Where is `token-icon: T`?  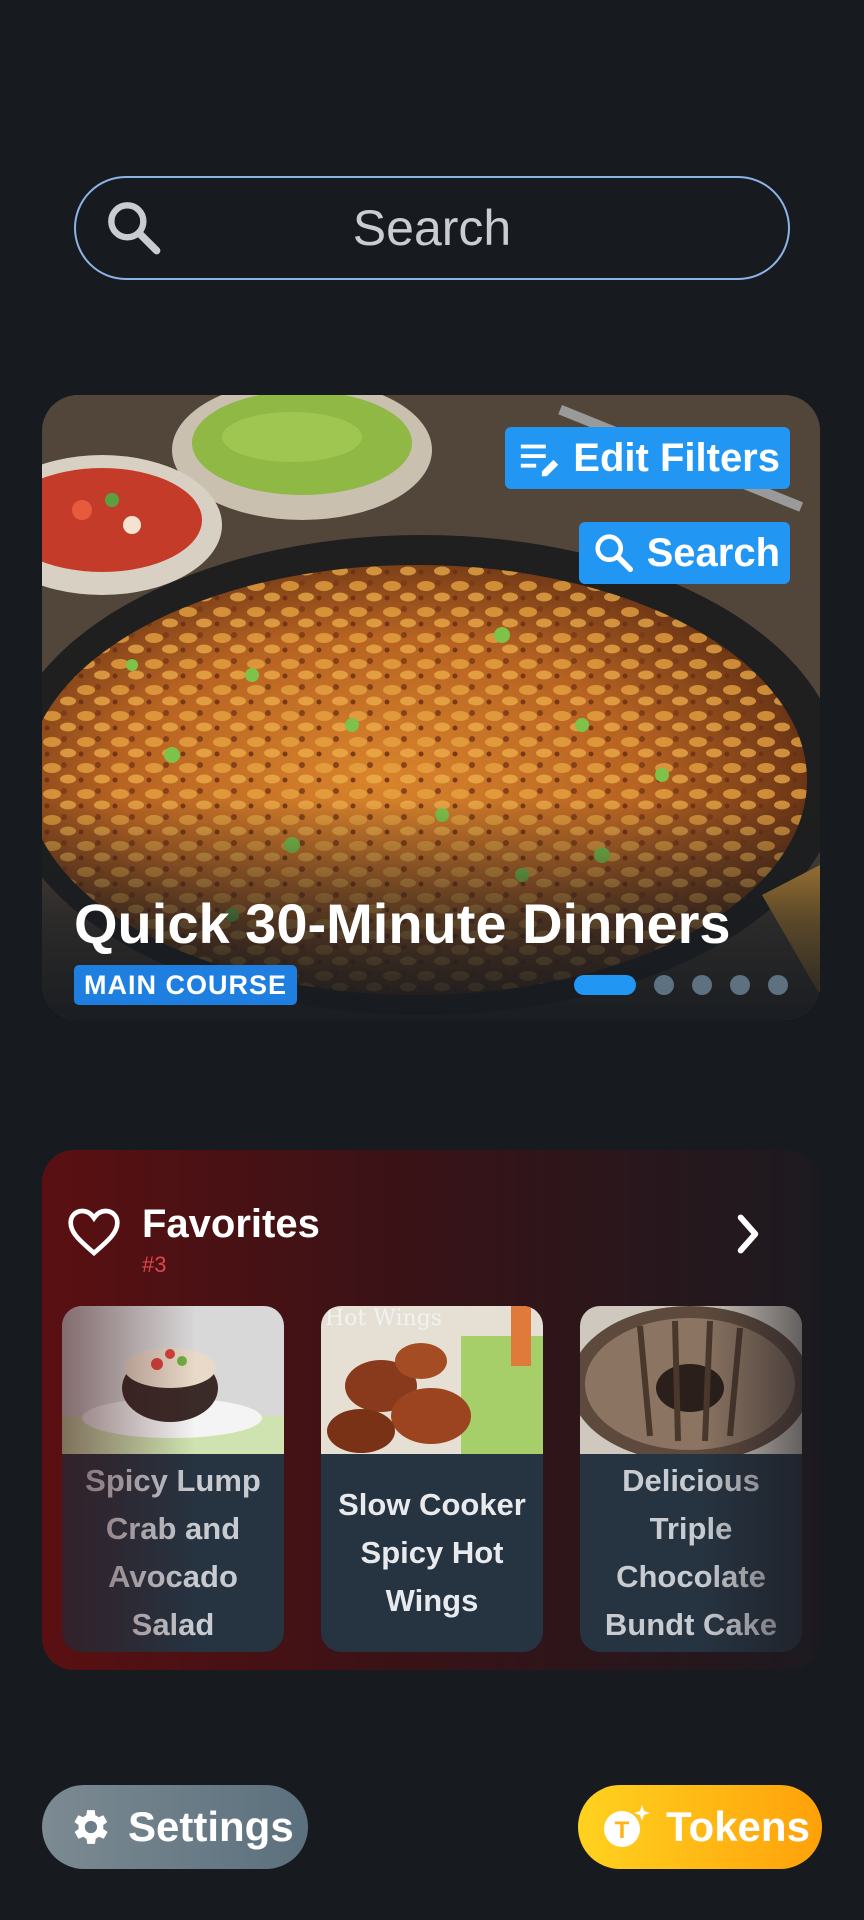 token-icon: T is located at coordinates (627, 1826).